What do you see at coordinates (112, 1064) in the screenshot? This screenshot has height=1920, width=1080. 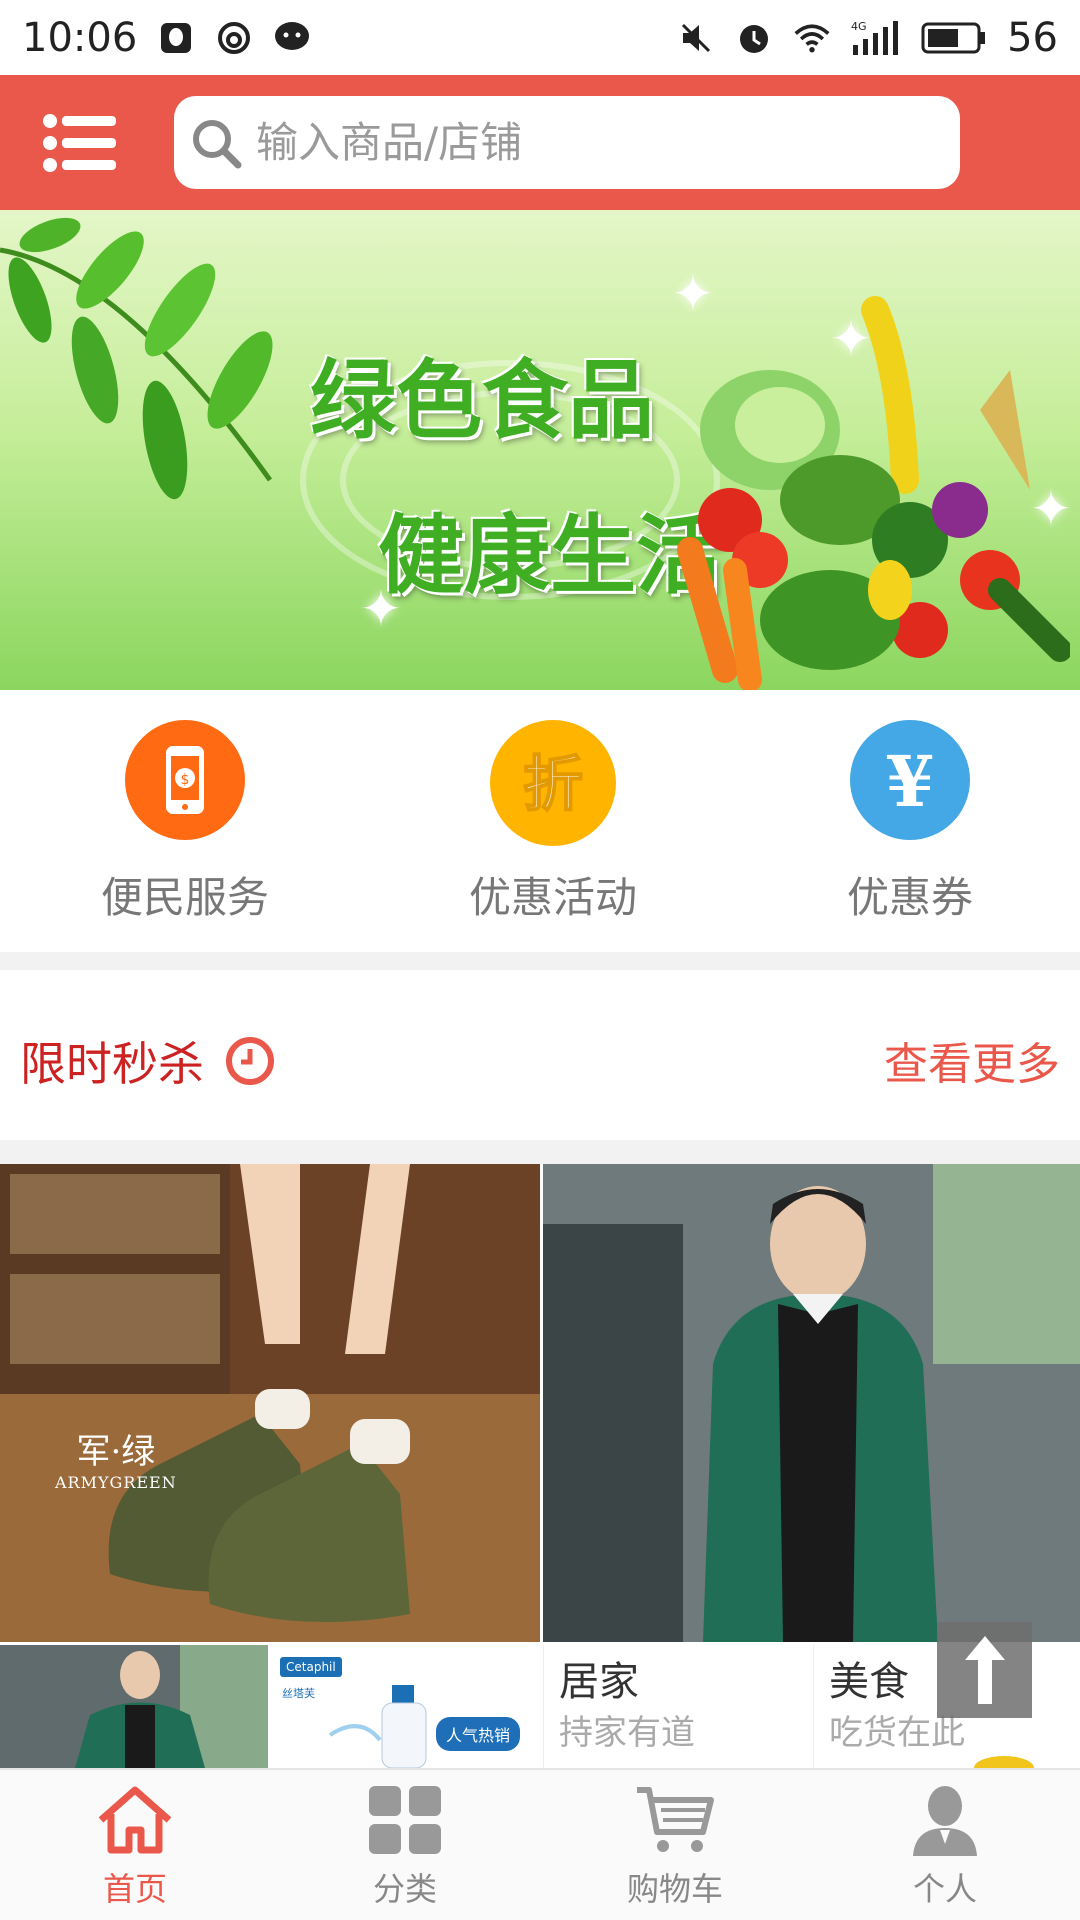 I see `flash-sale-title-text: 限时秒杀` at bounding box center [112, 1064].